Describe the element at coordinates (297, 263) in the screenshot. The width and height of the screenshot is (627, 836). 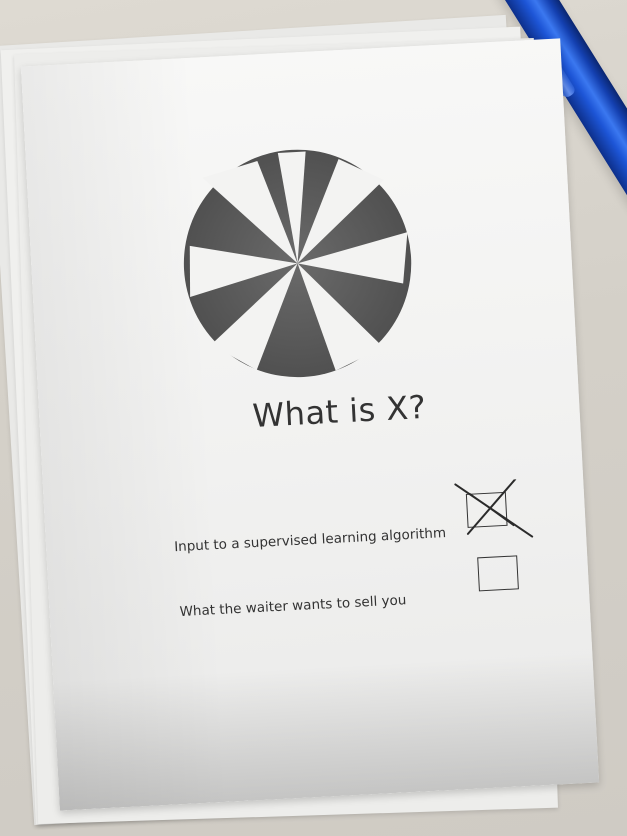
I see `pinwheel-logo-icon` at that location.